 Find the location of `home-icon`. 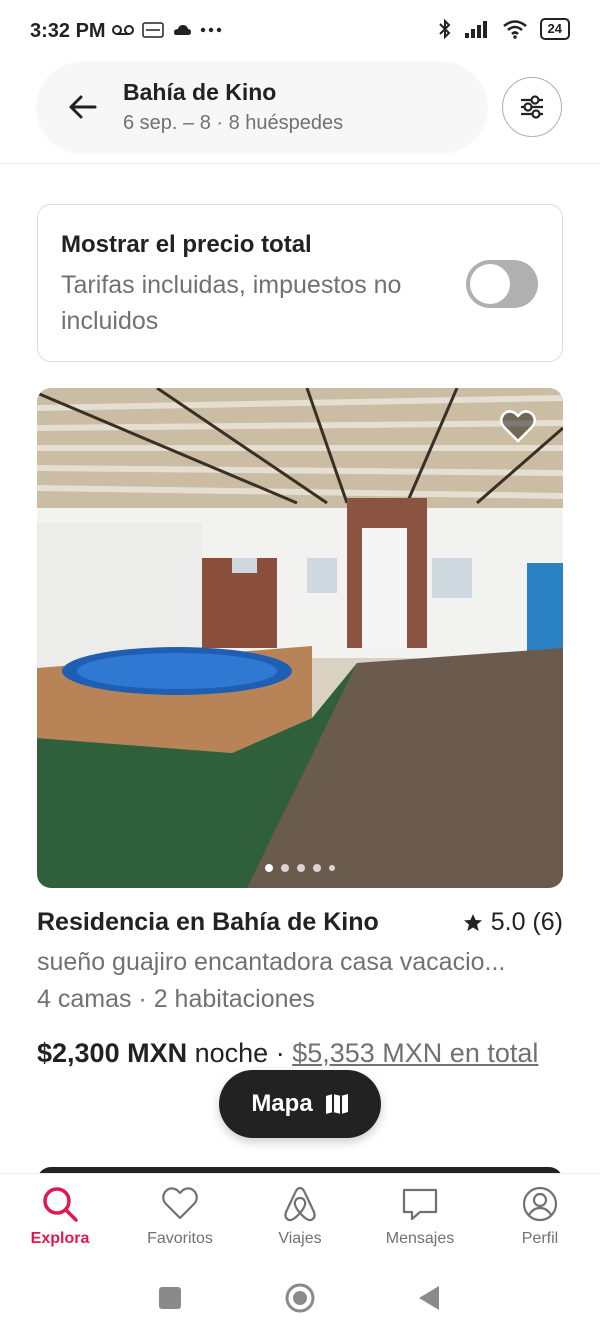

home-icon is located at coordinates (300, 1298).